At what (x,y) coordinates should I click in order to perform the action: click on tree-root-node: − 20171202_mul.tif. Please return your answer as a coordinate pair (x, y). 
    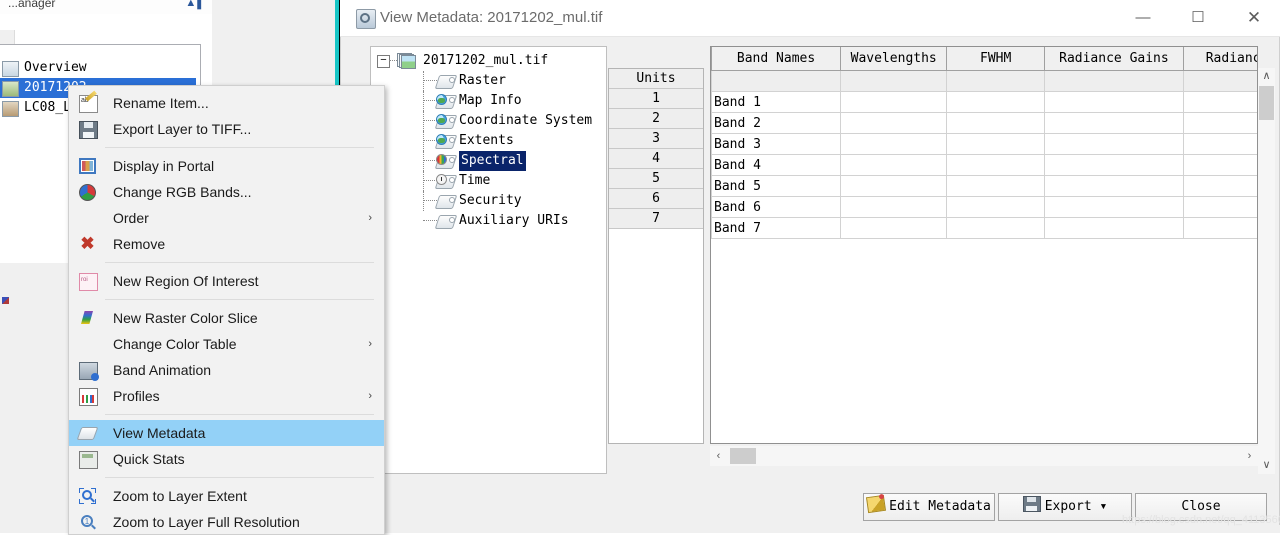
    Looking at the image, I should click on (489, 61).